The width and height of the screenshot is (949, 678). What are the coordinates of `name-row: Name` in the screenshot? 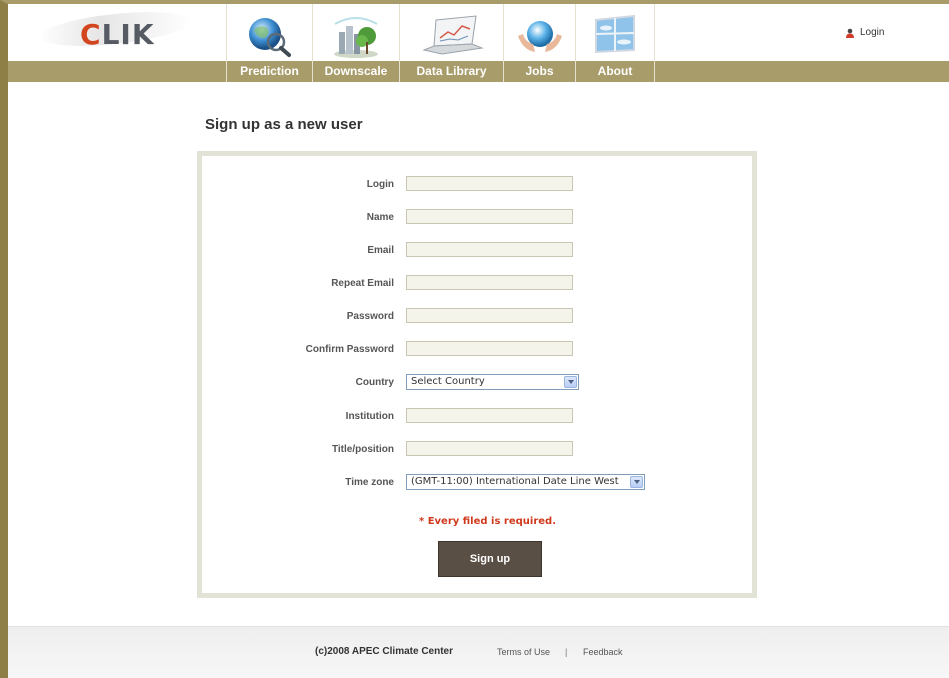 It's located at (477, 219).